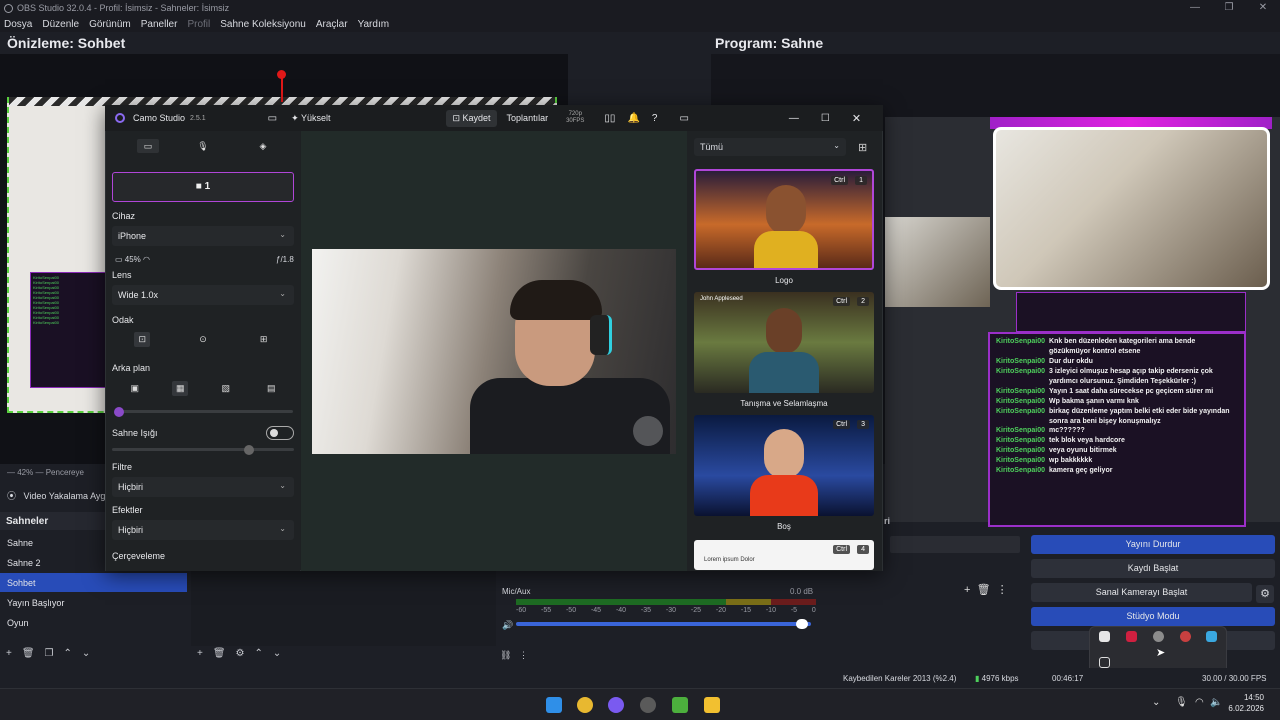 The width and height of the screenshot is (1280, 720). I want to click on speaker-icon: 🔊, so click(507, 625).